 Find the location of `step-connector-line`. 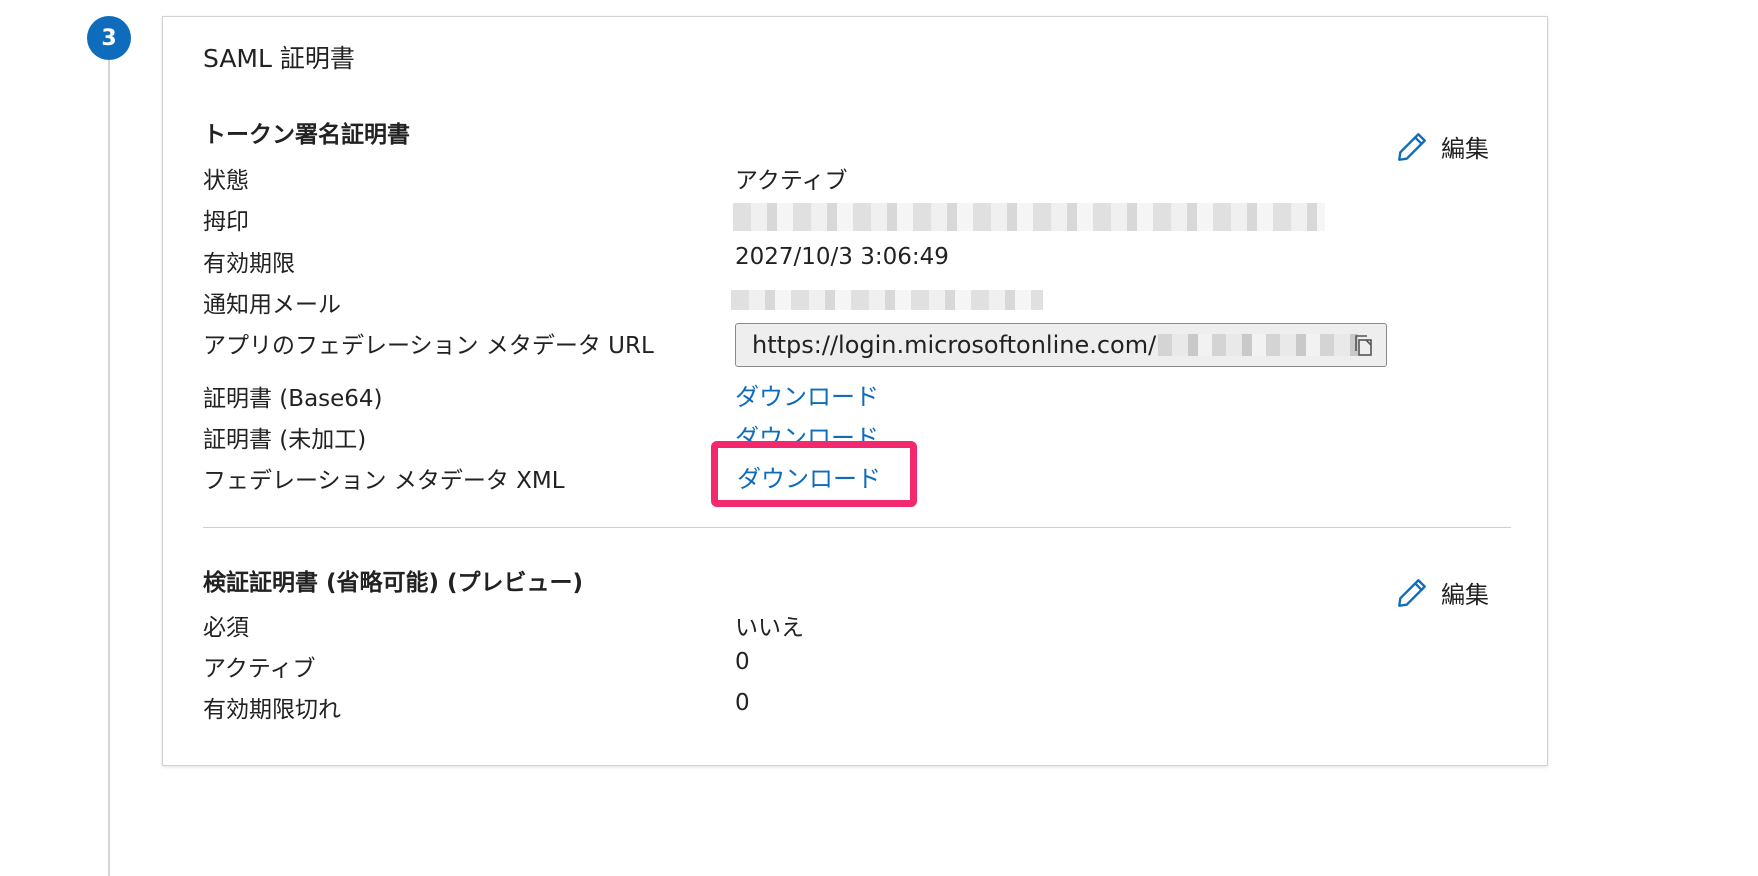

step-connector-line is located at coordinates (109, 468).